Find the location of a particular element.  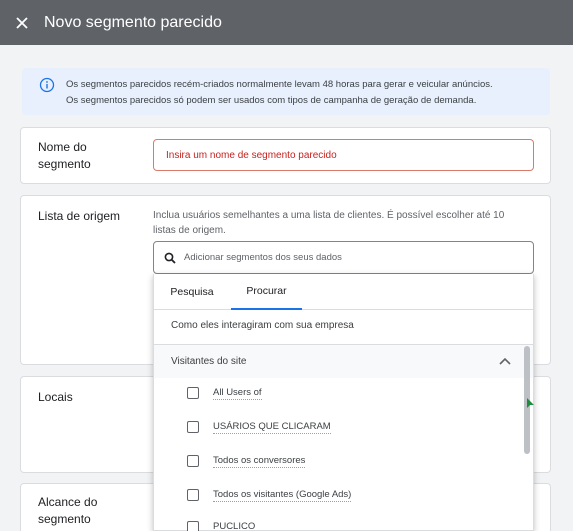

origin-list-label: Lista de origem is located at coordinates (79, 216).